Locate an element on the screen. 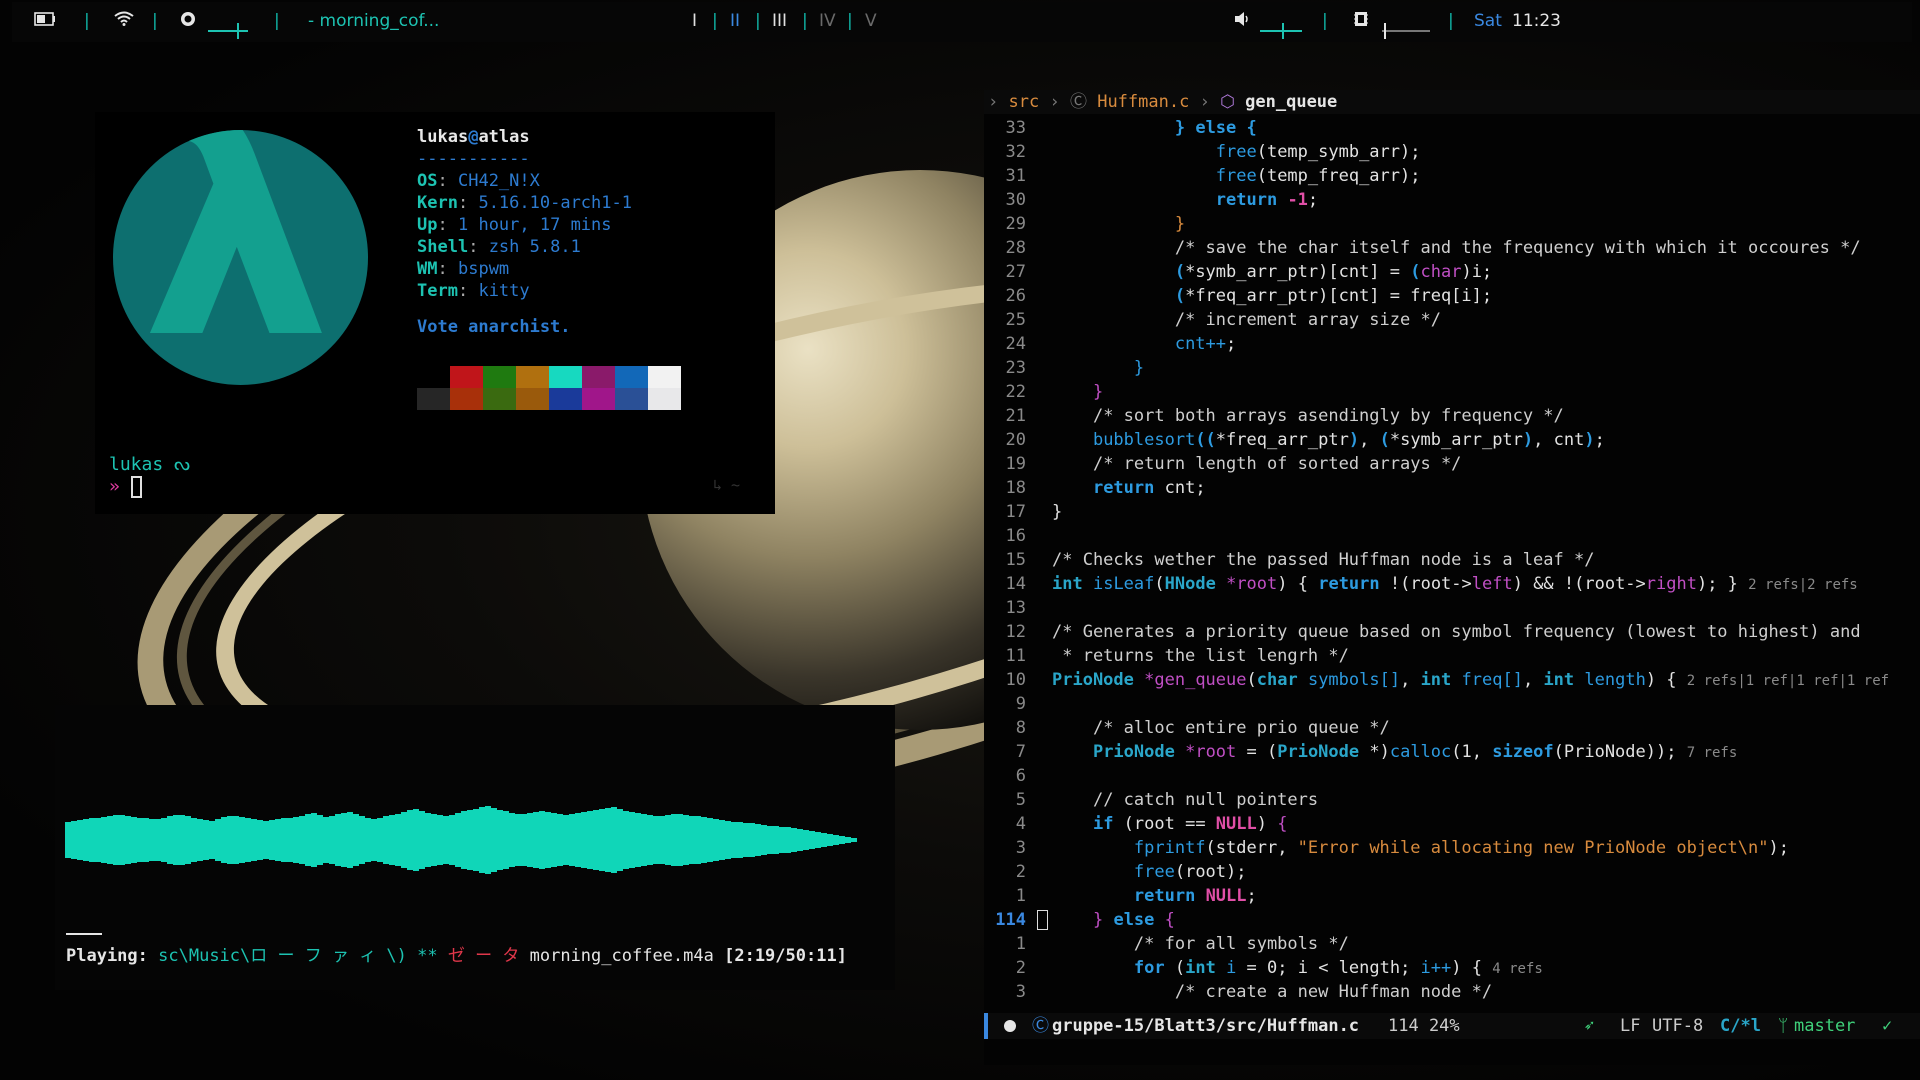 The image size is (1920, 1080). line-number: 27 is located at coordinates (1015, 272).